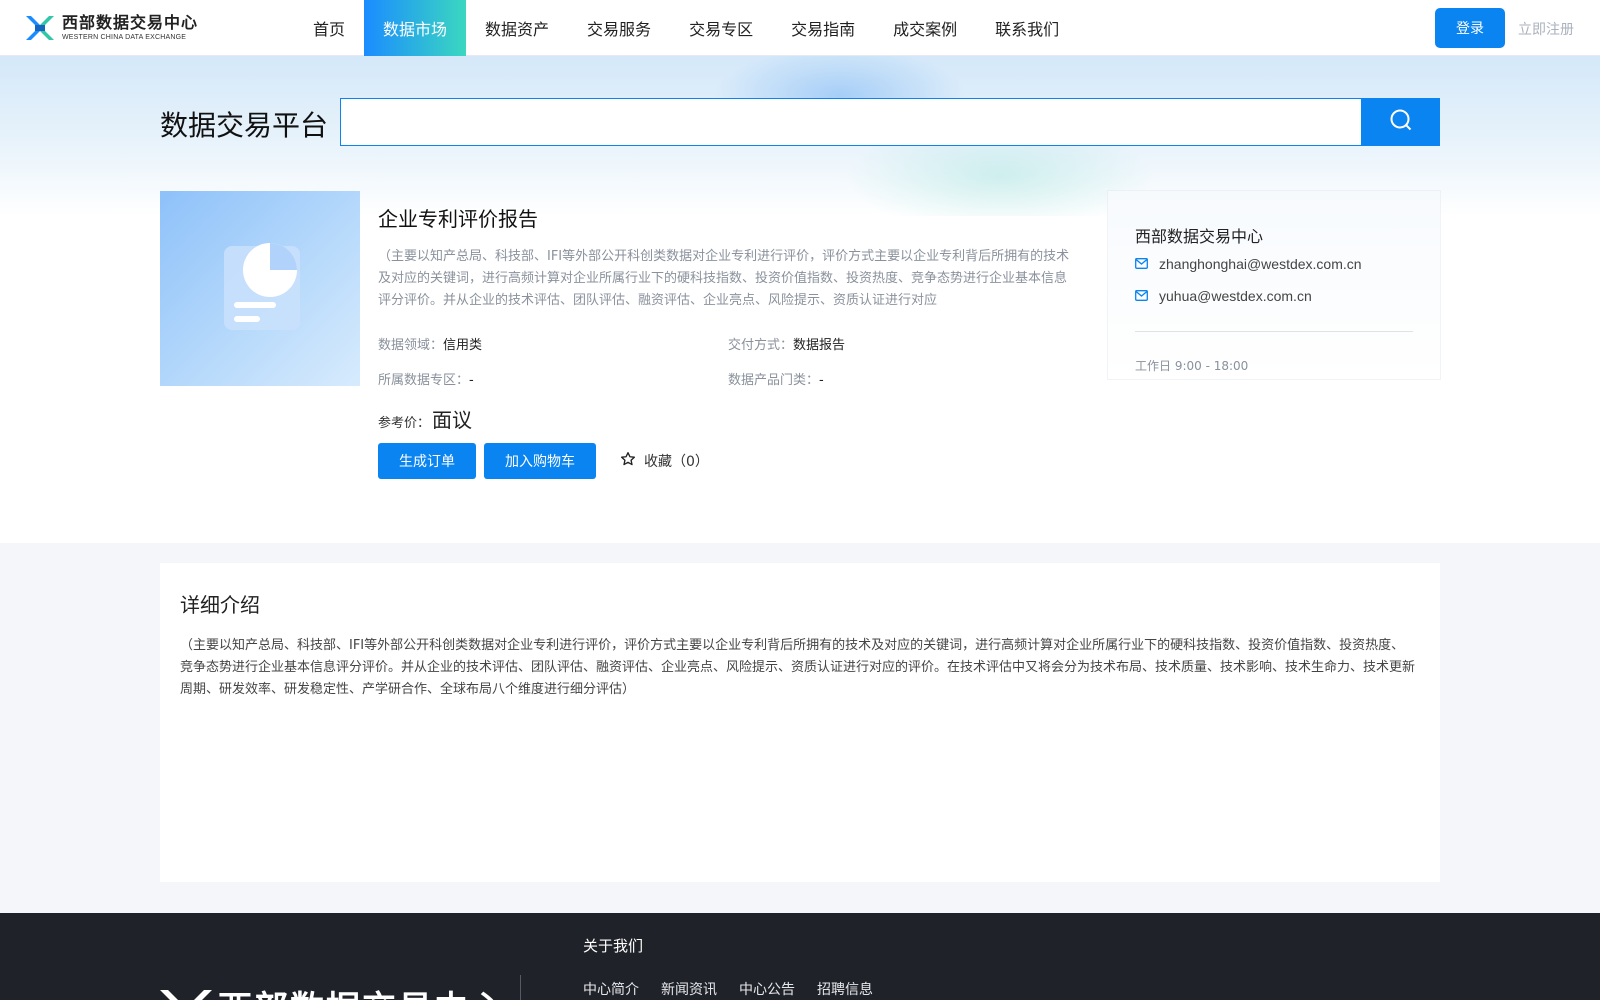  Describe the element at coordinates (471, 380) in the screenshot. I see `meta-zone-value: -` at that location.